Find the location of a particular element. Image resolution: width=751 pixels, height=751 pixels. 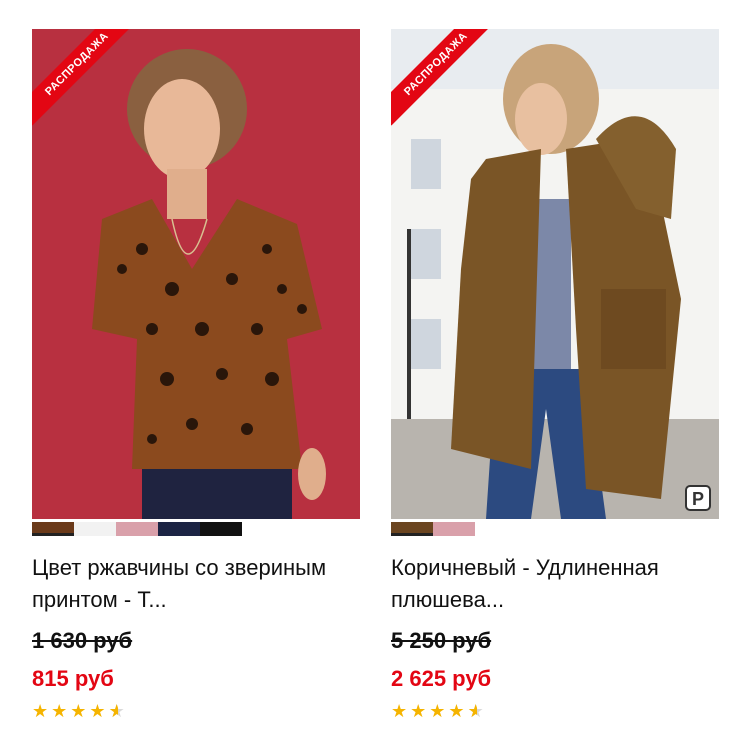

old-price: 5 250 руб is located at coordinates (441, 640).